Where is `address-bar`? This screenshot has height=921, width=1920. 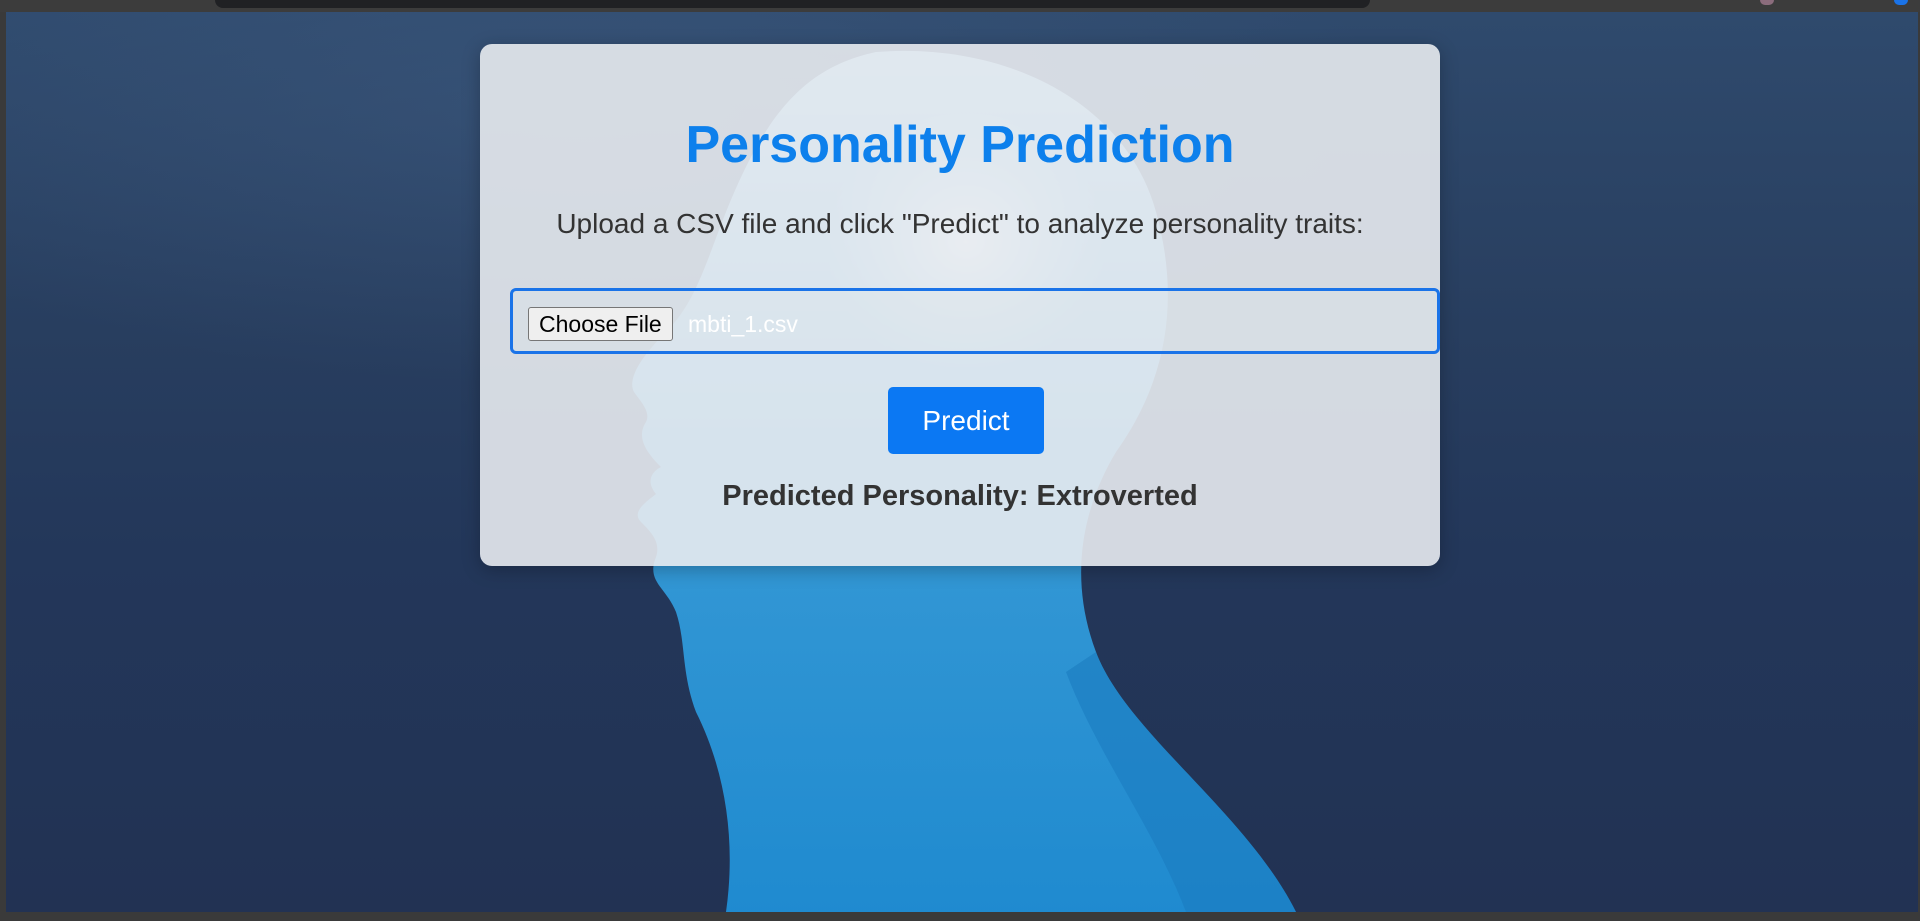
address-bar is located at coordinates (792, 4).